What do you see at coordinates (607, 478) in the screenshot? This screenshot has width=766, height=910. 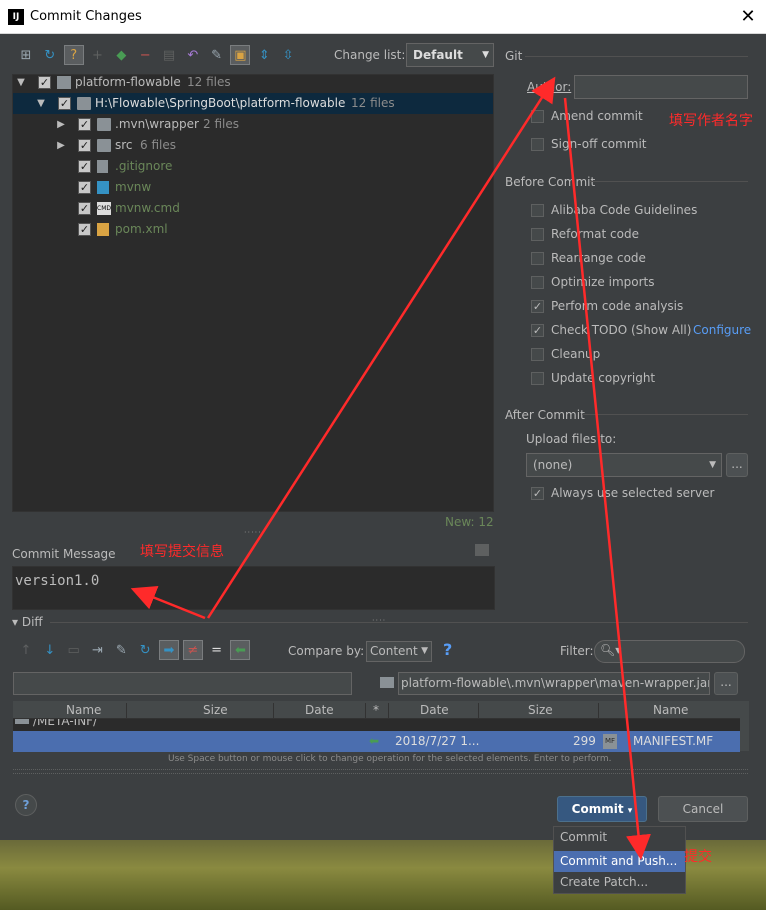 I see `arrow-to-commit-push` at bounding box center [607, 478].